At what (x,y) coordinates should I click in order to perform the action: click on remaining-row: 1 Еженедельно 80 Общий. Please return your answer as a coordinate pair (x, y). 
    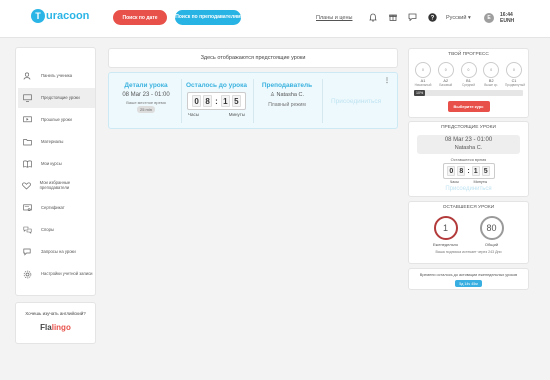
    Looking at the image, I should click on (468, 231).